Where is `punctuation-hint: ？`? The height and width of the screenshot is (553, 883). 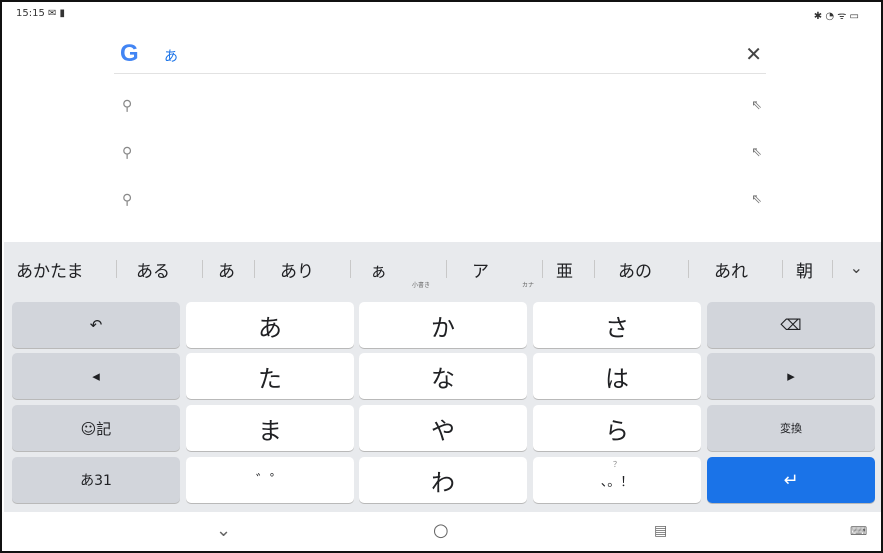 punctuation-hint: ？ is located at coordinates (617, 464).